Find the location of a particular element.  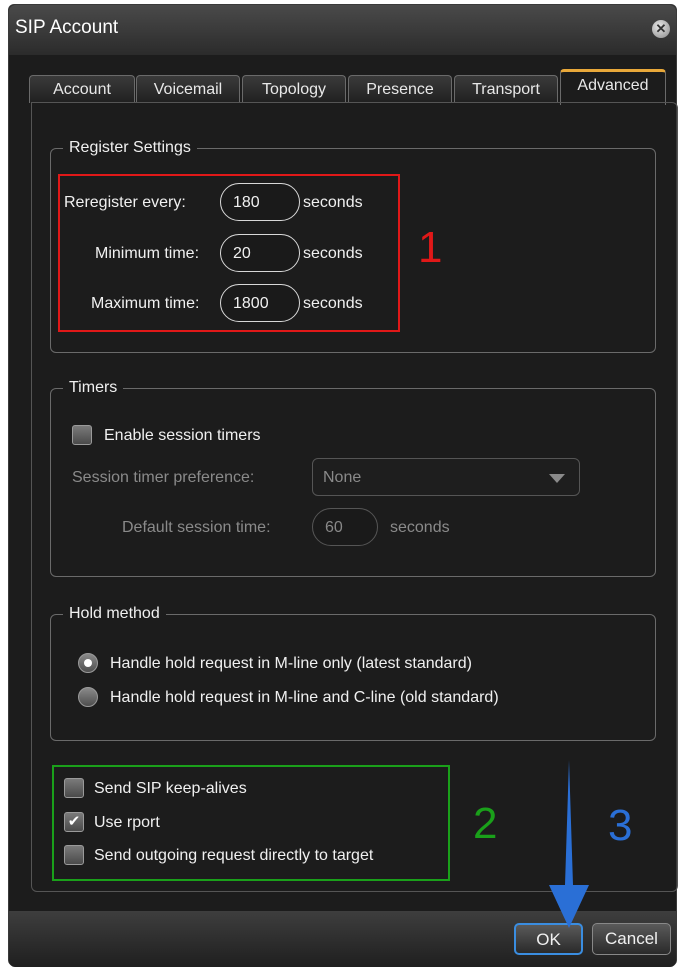

tab-transport: Transport is located at coordinates (506, 89).